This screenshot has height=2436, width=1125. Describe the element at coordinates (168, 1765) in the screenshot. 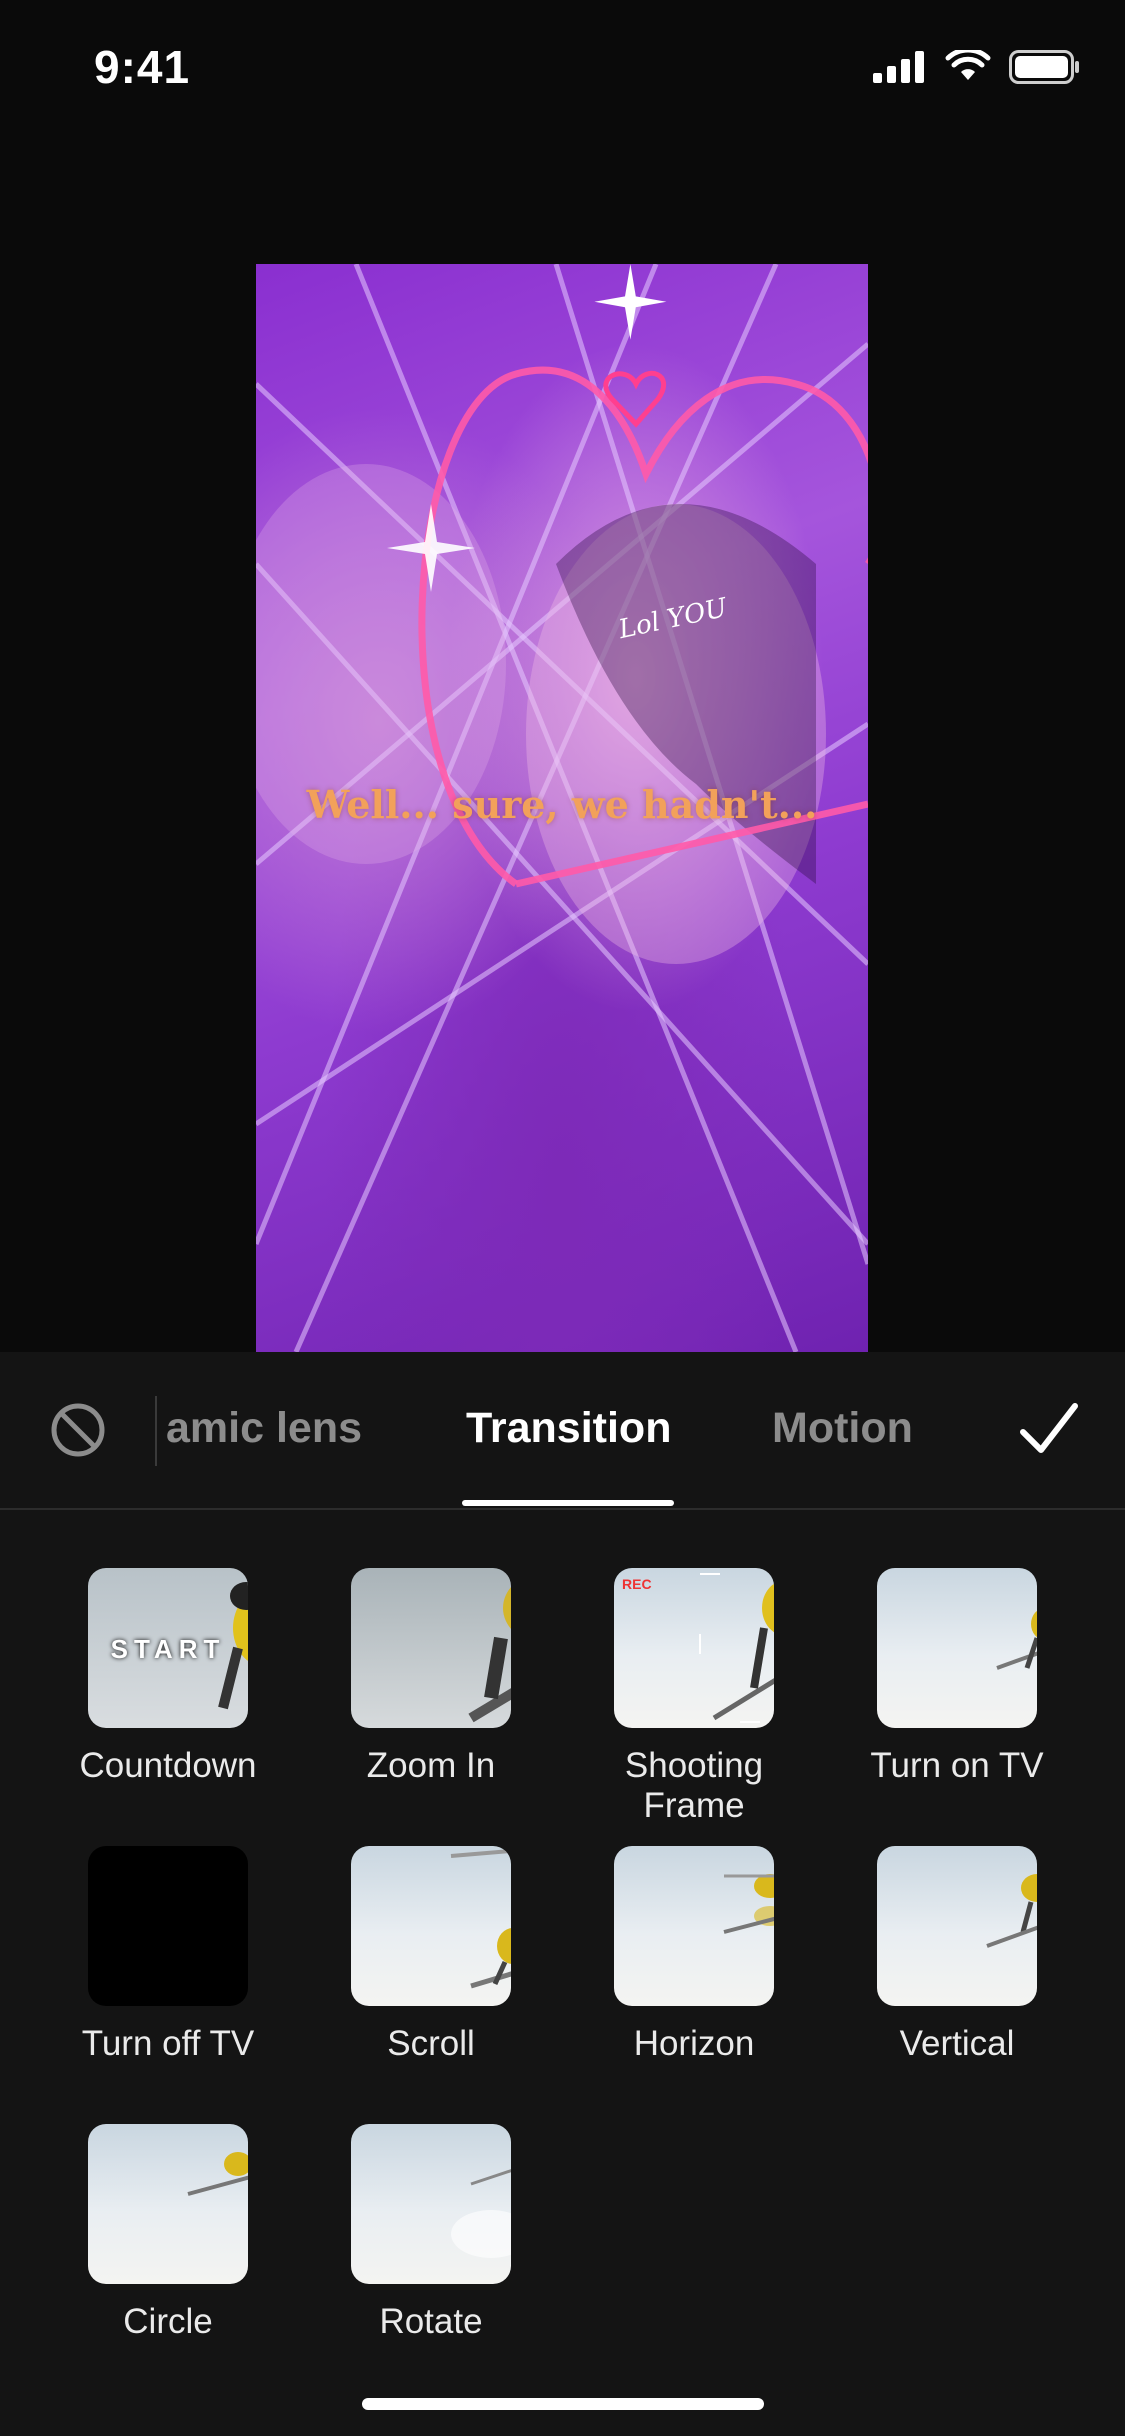

I see `effect-label: Countdown` at that location.